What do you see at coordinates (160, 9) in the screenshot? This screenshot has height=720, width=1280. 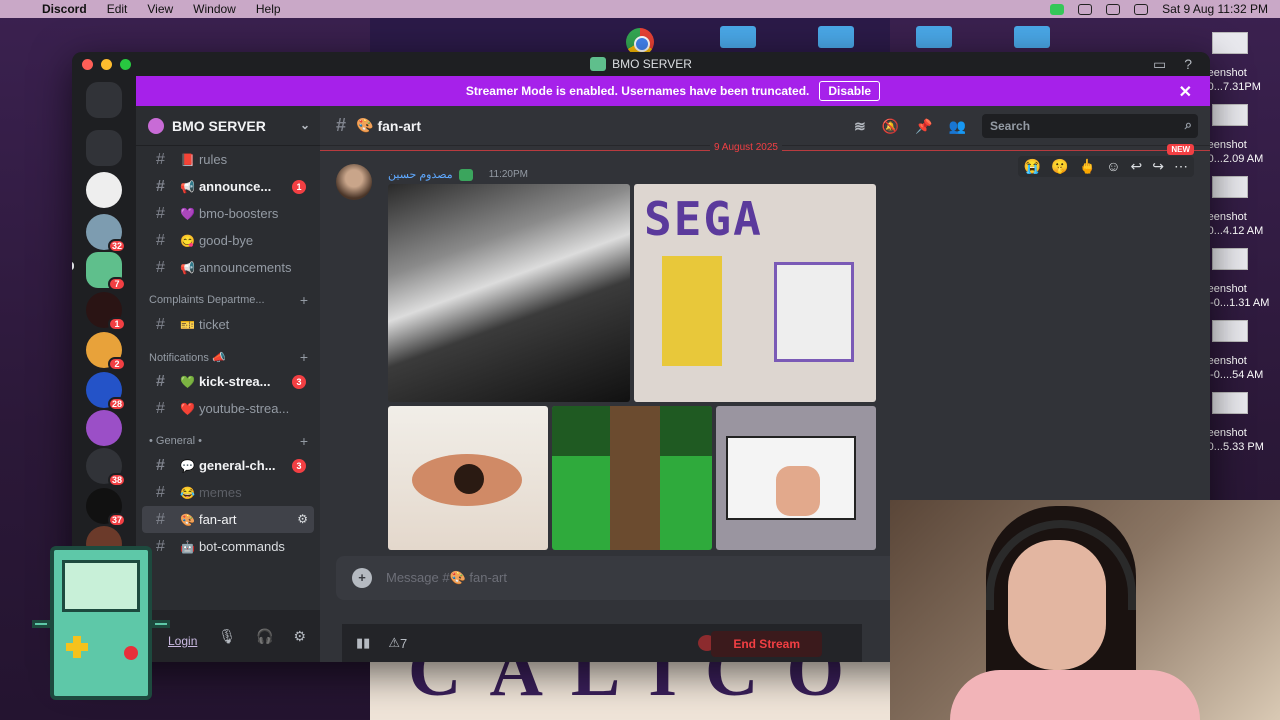 I see `menu-view: View` at bounding box center [160, 9].